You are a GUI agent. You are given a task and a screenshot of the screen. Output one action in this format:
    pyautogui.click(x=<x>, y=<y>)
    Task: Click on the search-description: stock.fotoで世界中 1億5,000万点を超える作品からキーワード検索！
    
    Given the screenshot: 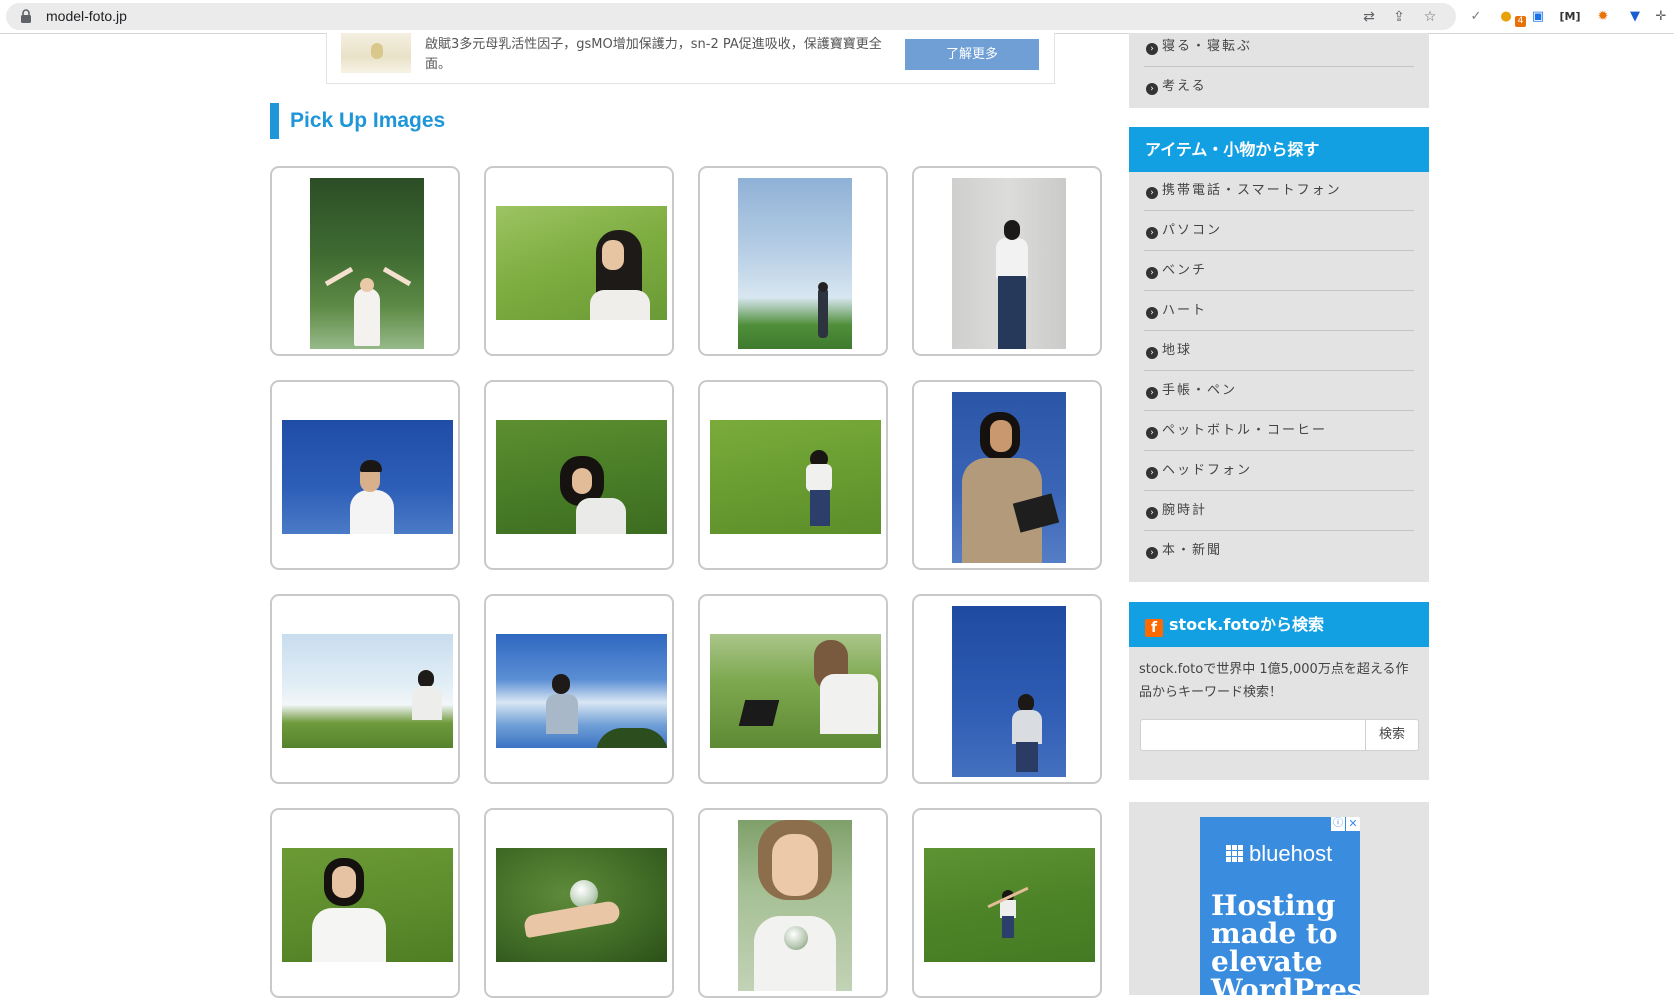 What is the action you would take?
    pyautogui.click(x=1274, y=681)
    